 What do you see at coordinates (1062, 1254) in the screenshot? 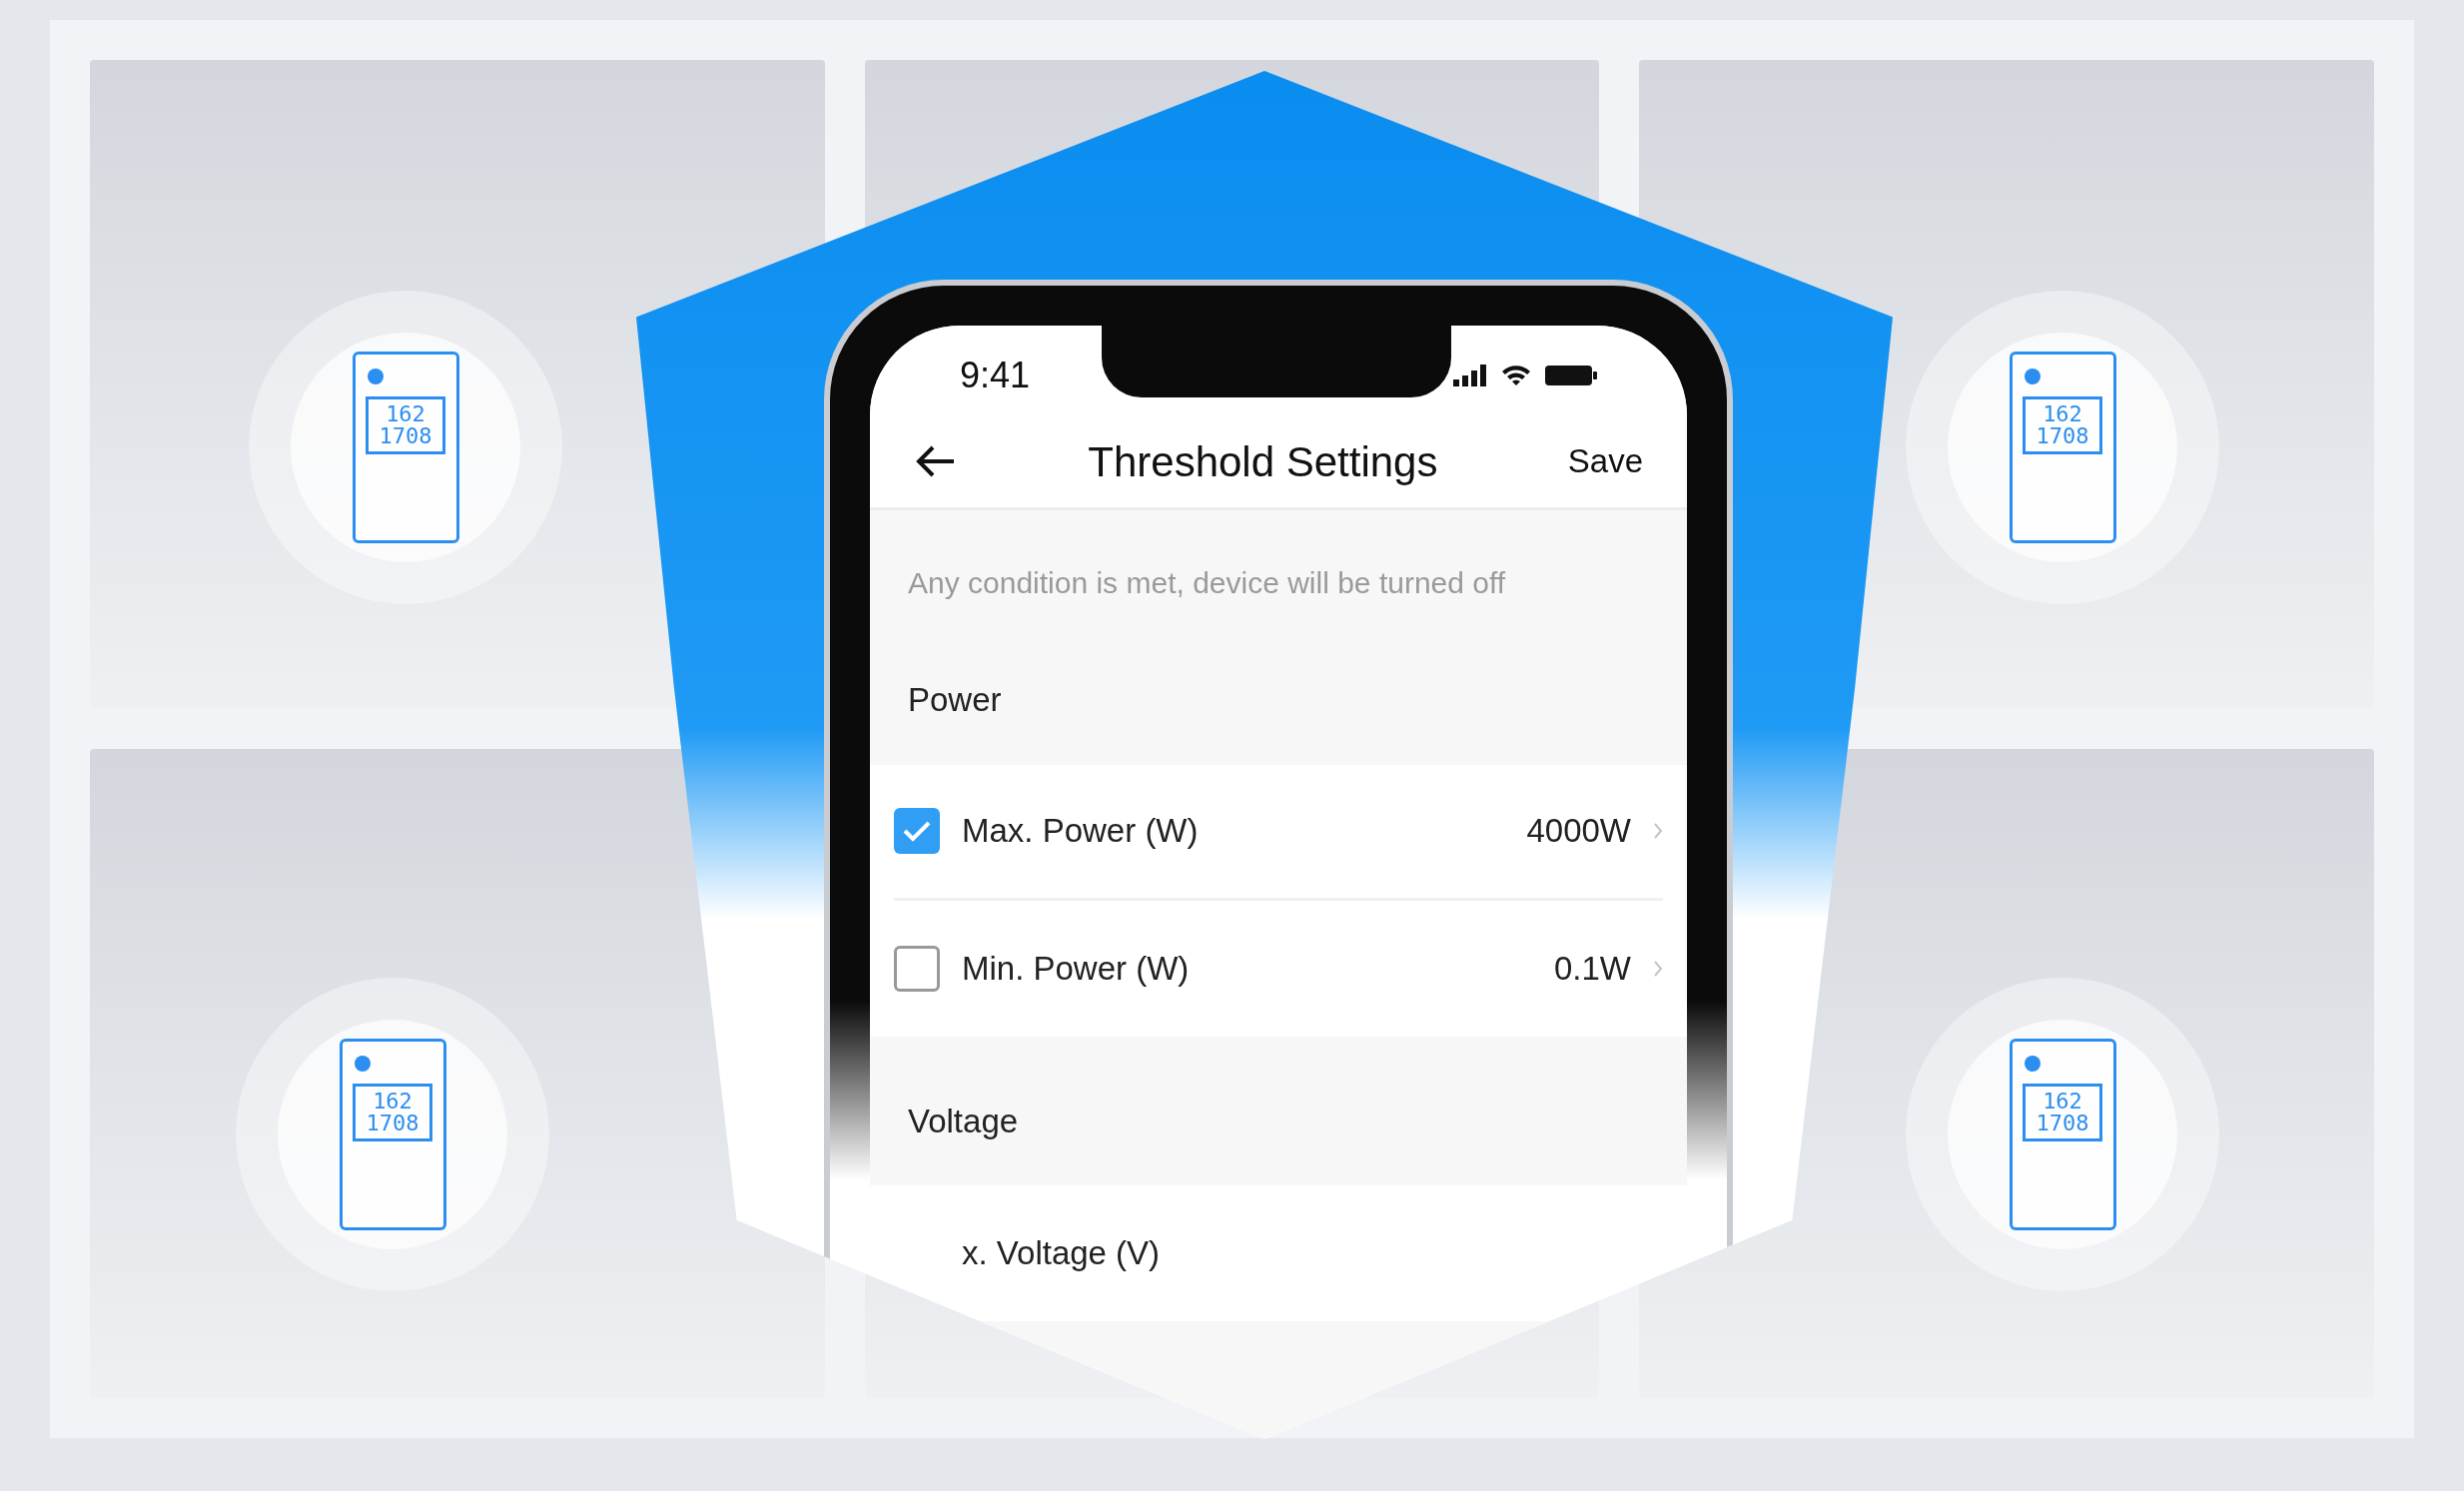
I see `setting-label: x. Voltage (V)` at bounding box center [1062, 1254].